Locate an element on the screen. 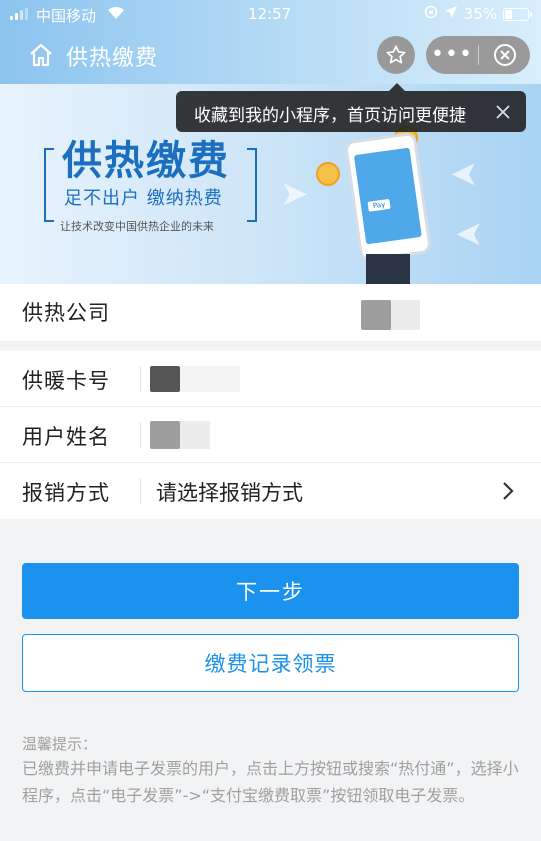  tooltip-text: 收藏到我的小程序，首页访问更便捷 is located at coordinates (330, 116).